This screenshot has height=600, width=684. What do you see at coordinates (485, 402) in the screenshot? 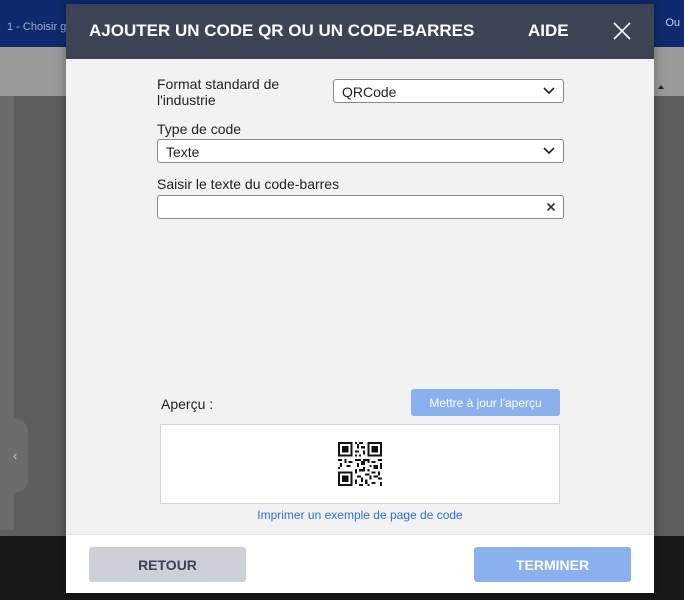
I see `update-preview-button: Mettre à jour l'aperçu` at bounding box center [485, 402].